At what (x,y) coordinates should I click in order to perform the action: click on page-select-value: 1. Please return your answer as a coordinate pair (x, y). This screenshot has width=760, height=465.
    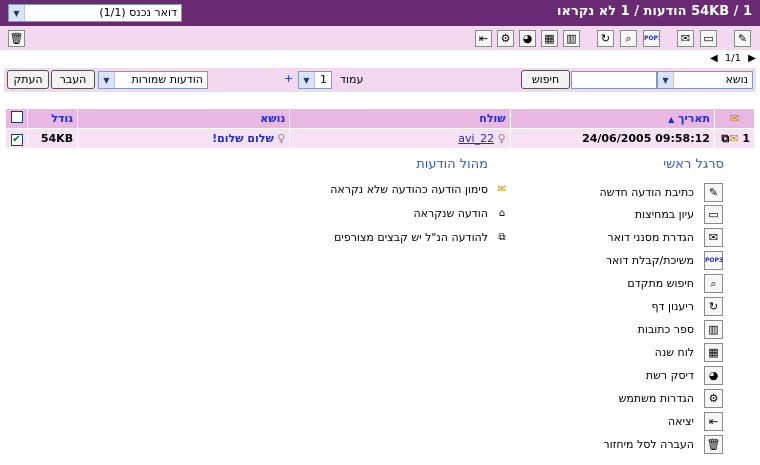
    Looking at the image, I should click on (323, 79).